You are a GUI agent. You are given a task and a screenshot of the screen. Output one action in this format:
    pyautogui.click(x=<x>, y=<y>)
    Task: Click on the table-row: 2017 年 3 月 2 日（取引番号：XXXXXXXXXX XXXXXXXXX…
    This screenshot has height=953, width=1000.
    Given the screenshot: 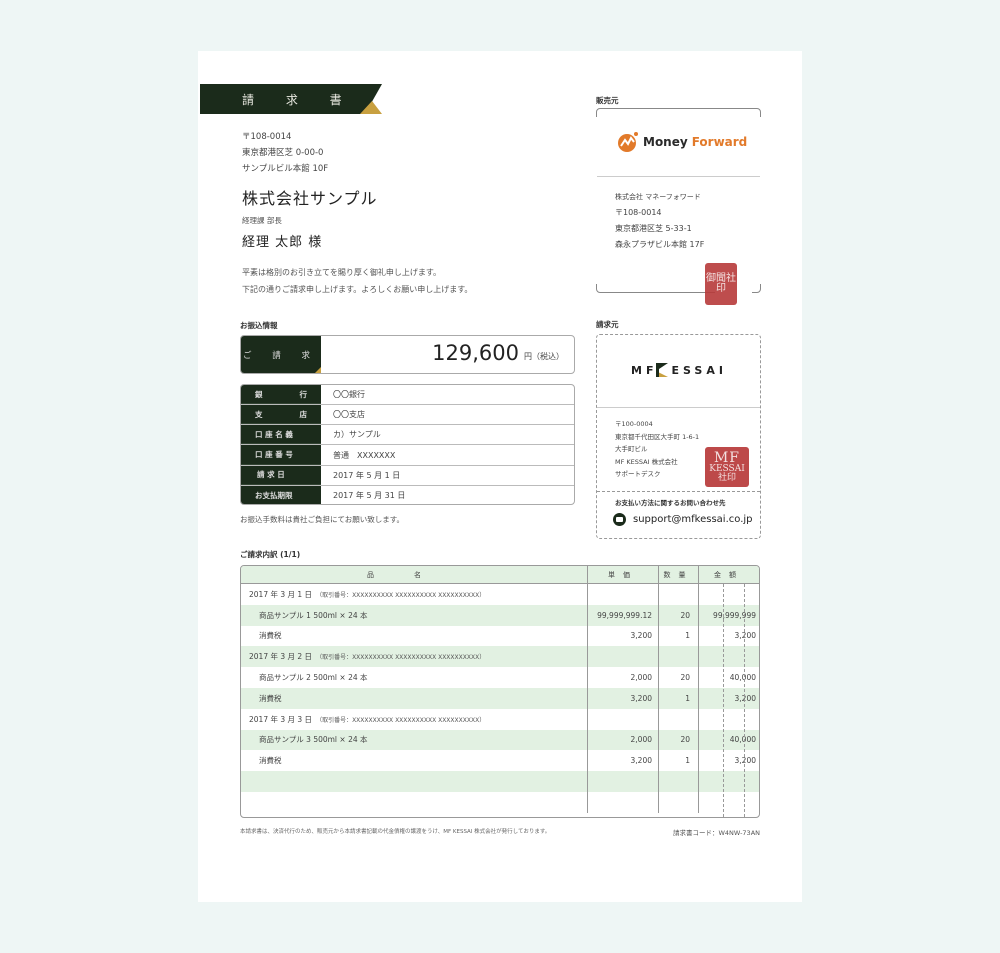 What is the action you would take?
    pyautogui.click(x=500, y=657)
    